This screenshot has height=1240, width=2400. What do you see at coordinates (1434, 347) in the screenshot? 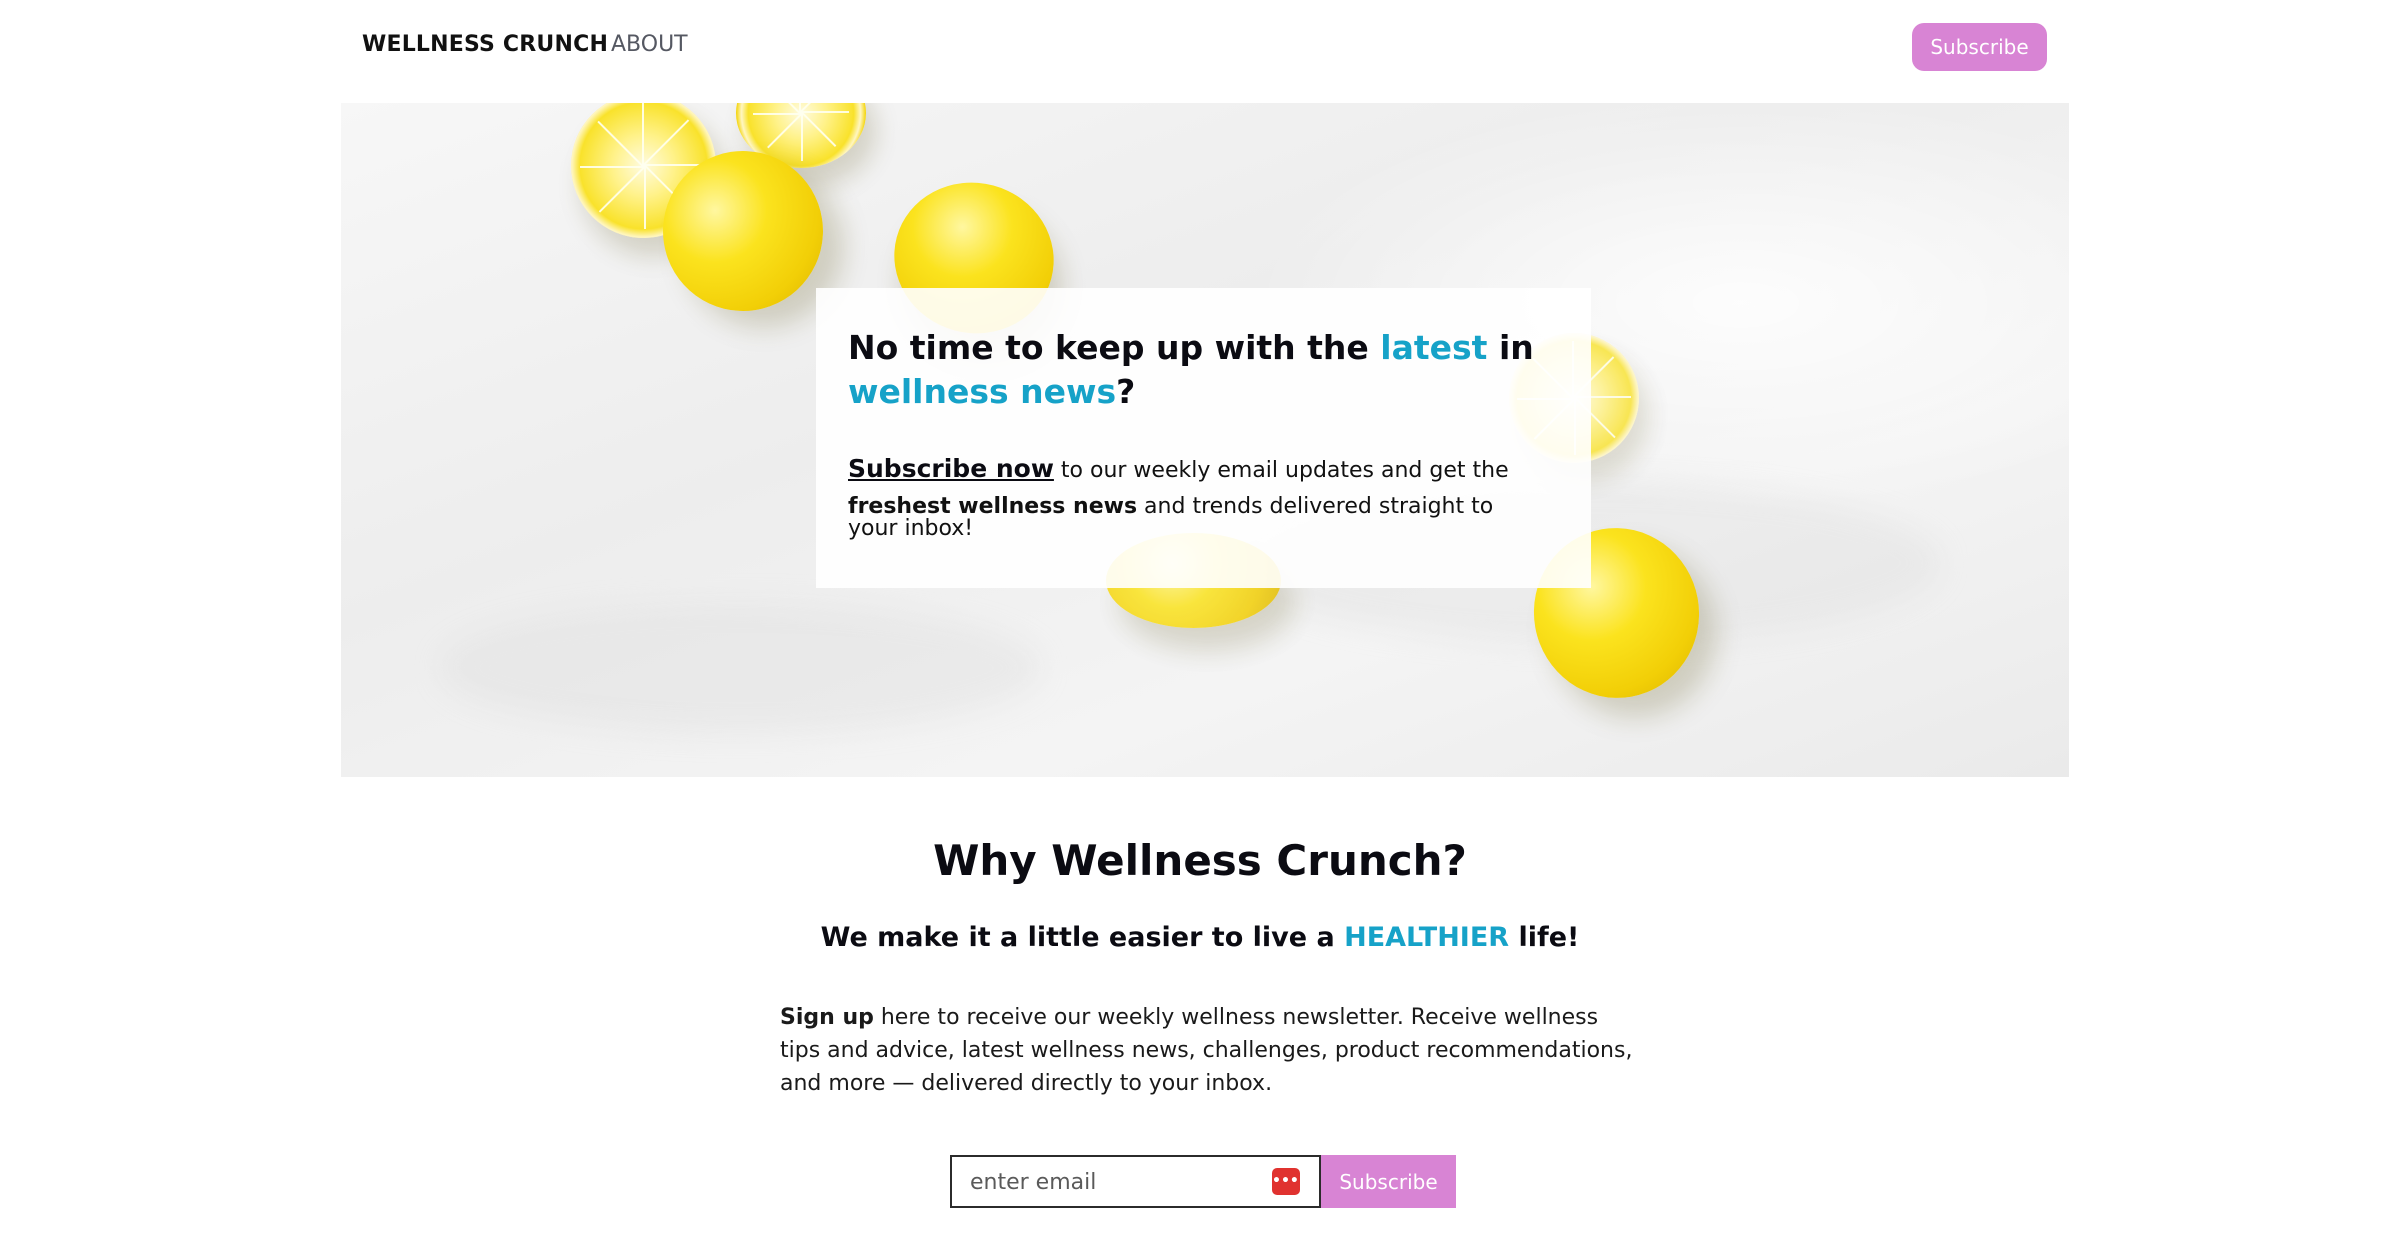
I see `hero-title-accent: latest` at bounding box center [1434, 347].